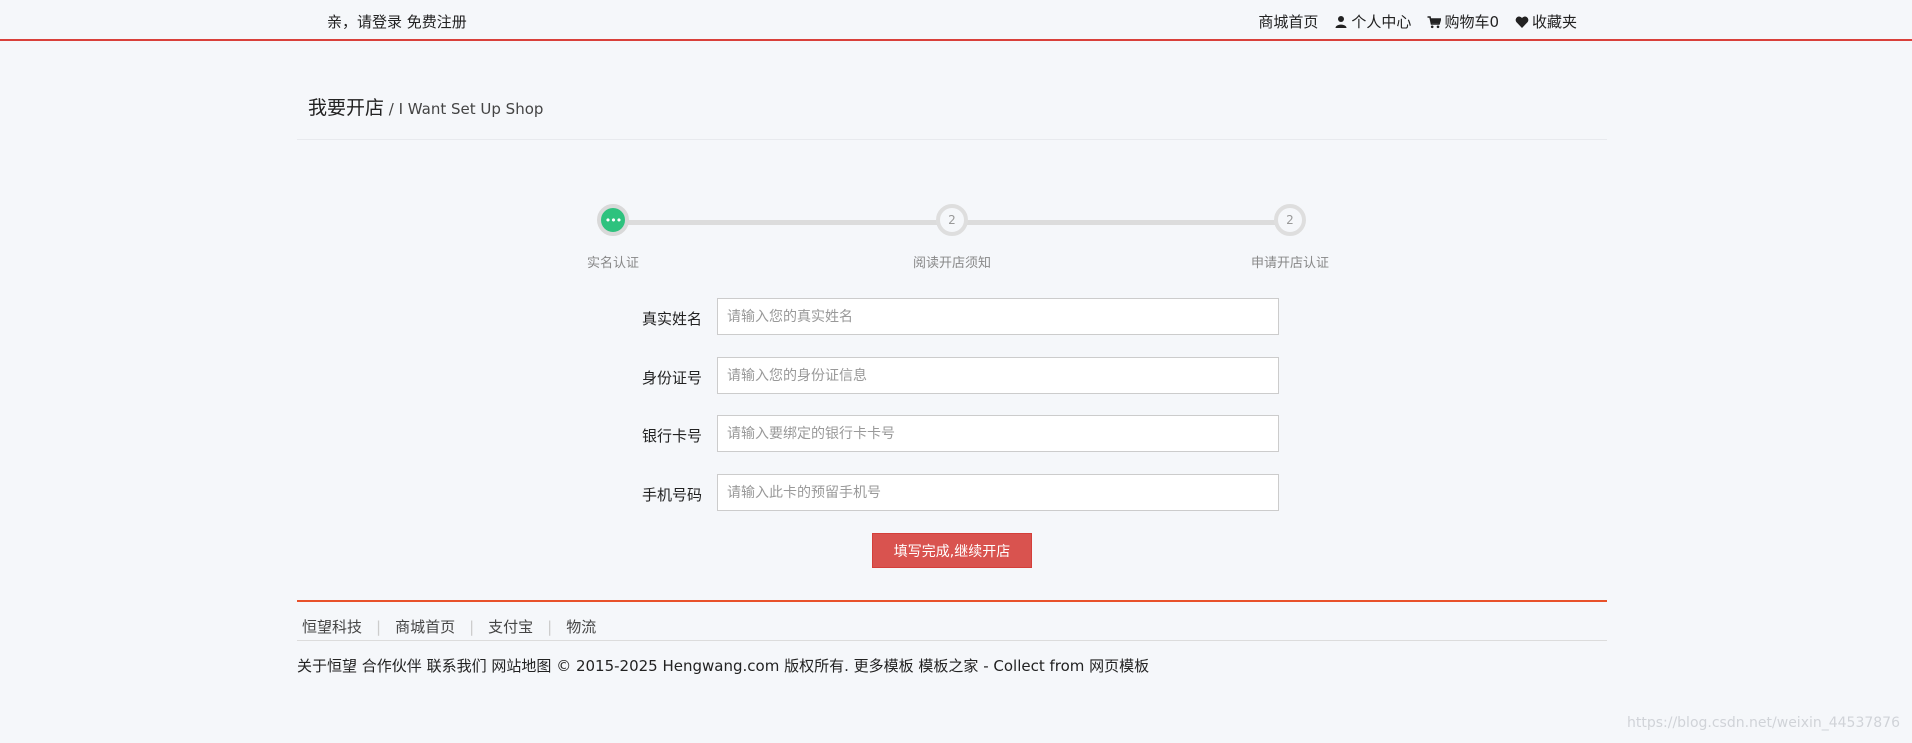 Image resolution: width=1912 pixels, height=743 pixels. Describe the element at coordinates (327, 666) in the screenshot. I see `footer-about-link: 关于恒望` at that location.